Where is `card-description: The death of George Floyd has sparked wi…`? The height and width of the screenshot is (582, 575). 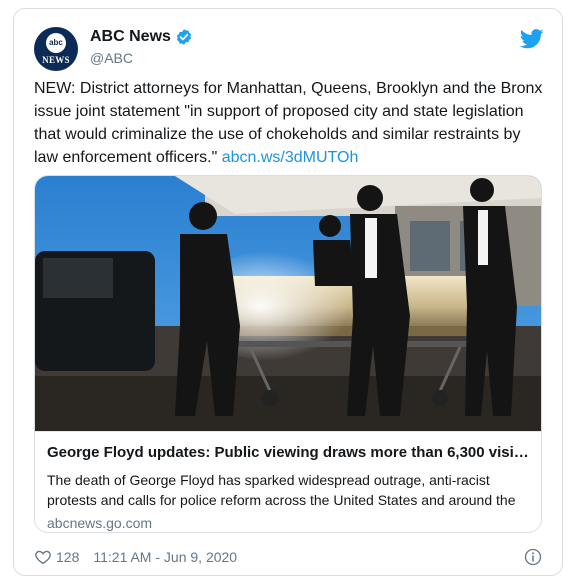 card-description: The death of George Floyd has sparked wi… is located at coordinates (281, 490).